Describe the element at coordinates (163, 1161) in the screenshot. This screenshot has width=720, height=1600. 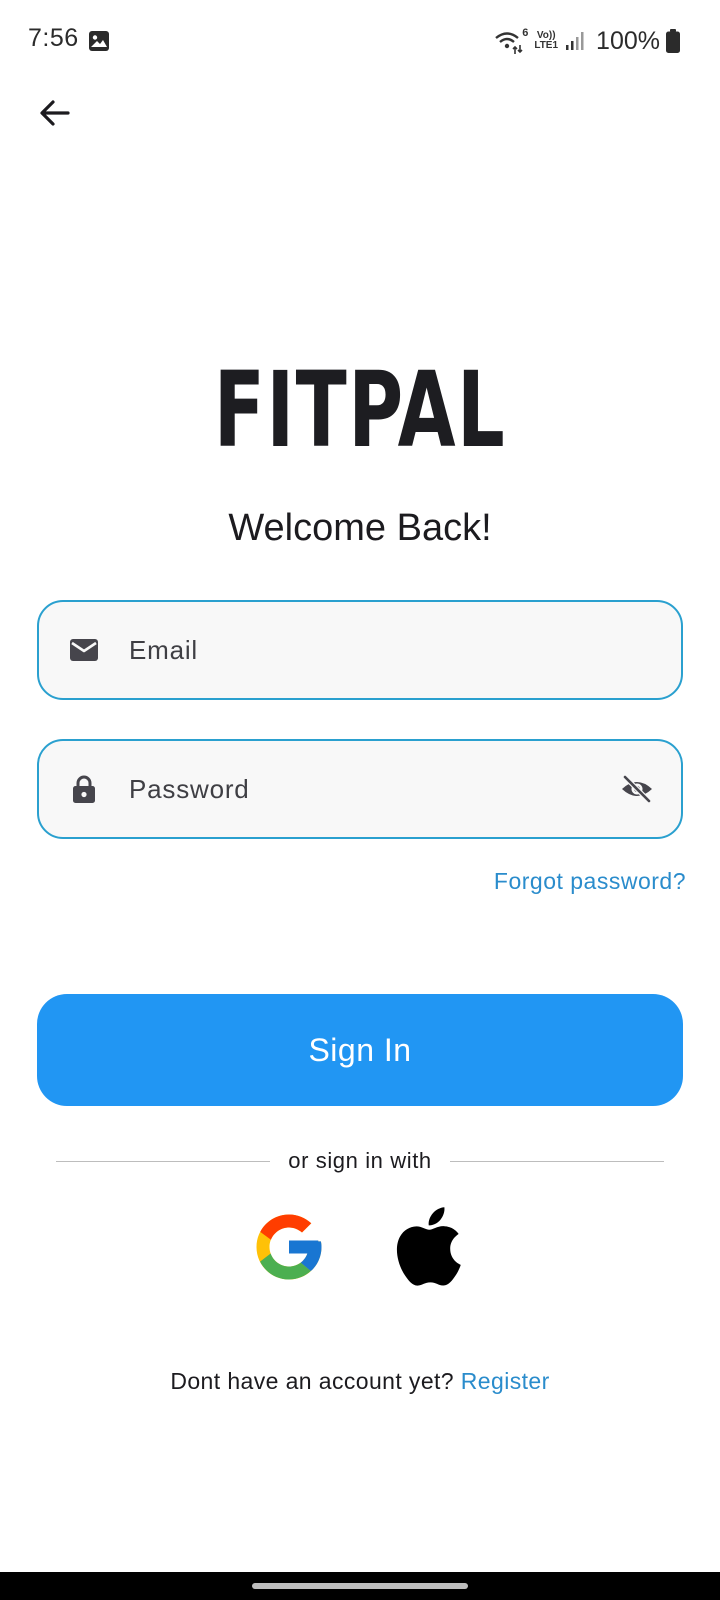
I see `divider-line-left` at that location.